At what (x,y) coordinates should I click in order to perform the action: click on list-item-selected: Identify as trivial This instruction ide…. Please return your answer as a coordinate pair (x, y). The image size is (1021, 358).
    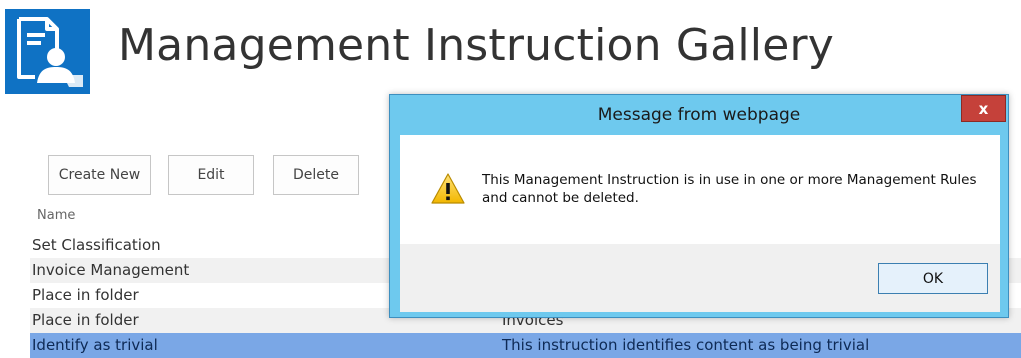
    Looking at the image, I should click on (525, 345).